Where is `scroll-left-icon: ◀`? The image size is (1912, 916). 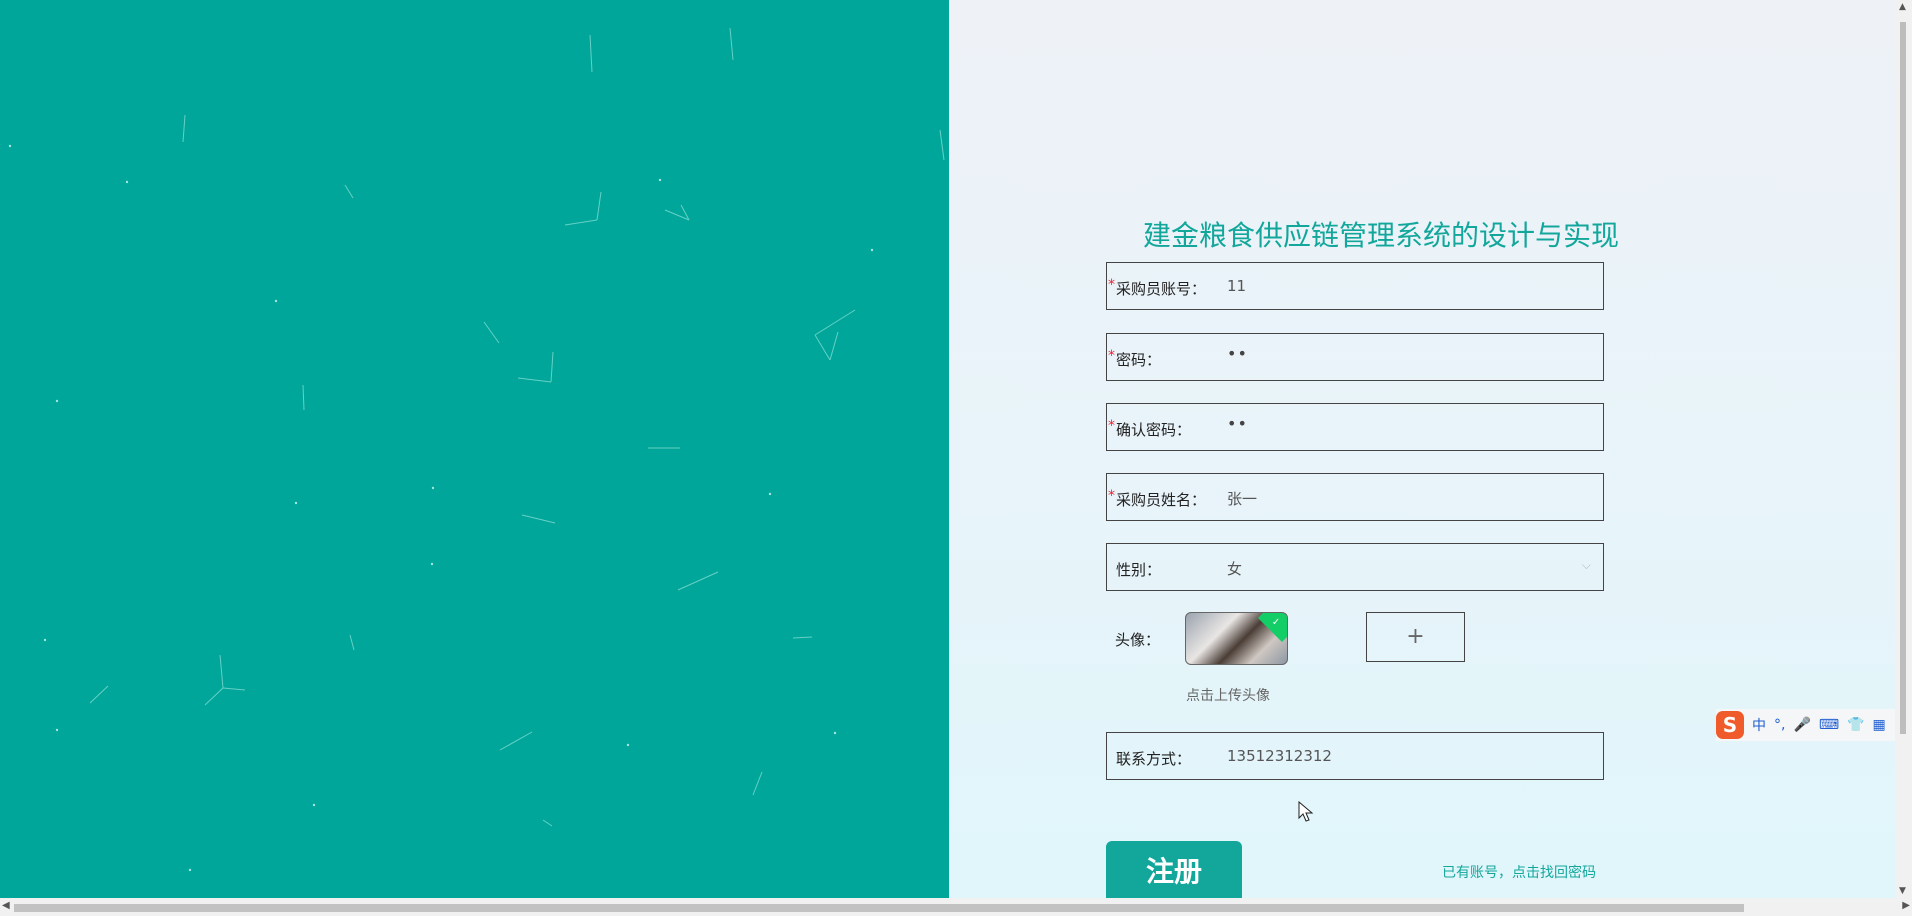
scroll-left-icon: ◀ is located at coordinates (6, 905).